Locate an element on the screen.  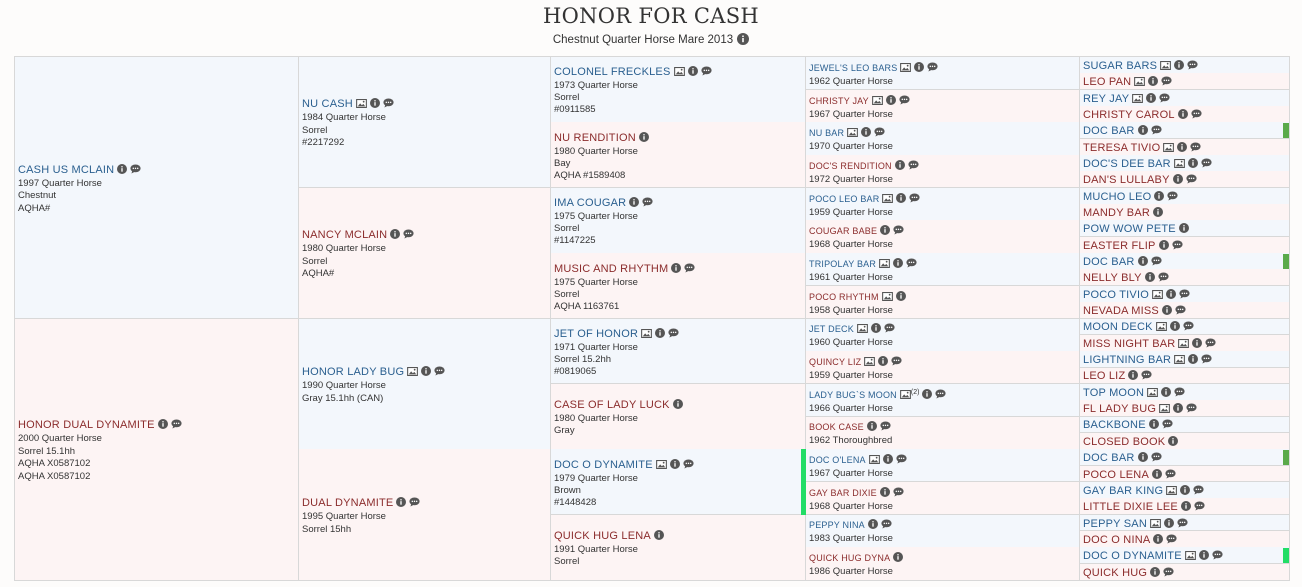
horse-name-link: POCO LENA is located at coordinates (1116, 475).